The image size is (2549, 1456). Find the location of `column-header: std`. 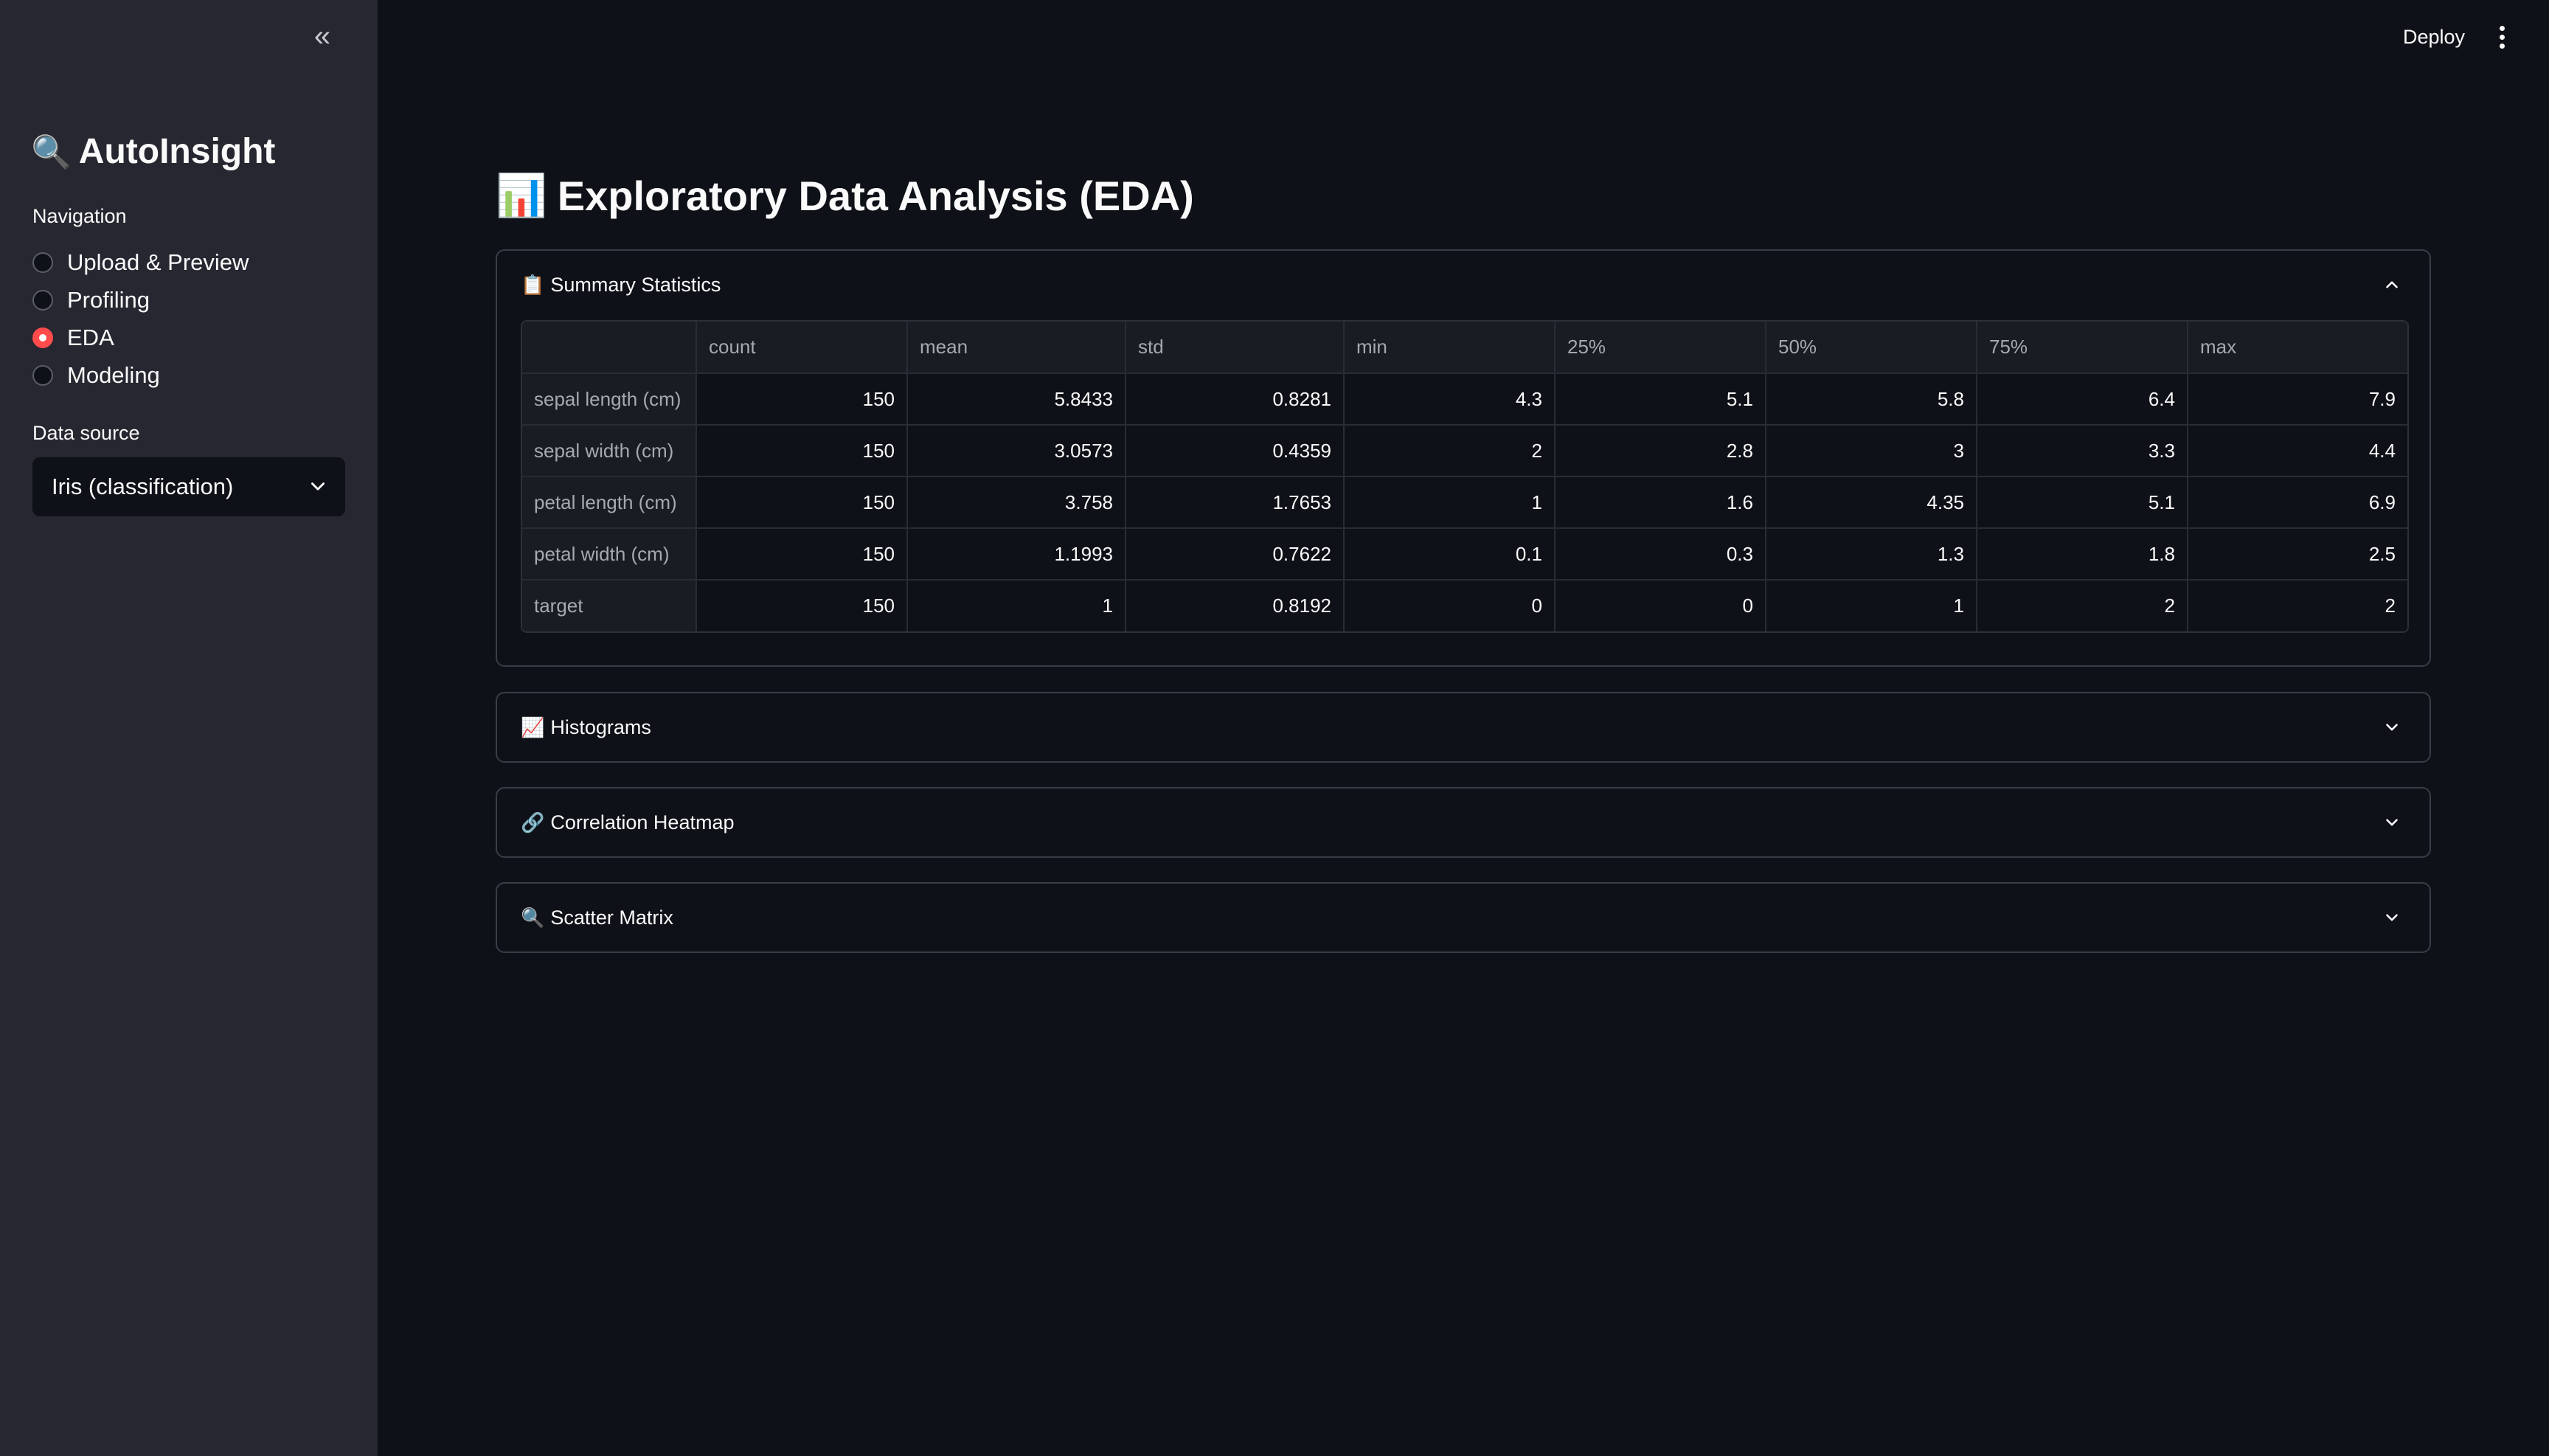

column-header: std is located at coordinates (1235, 348).